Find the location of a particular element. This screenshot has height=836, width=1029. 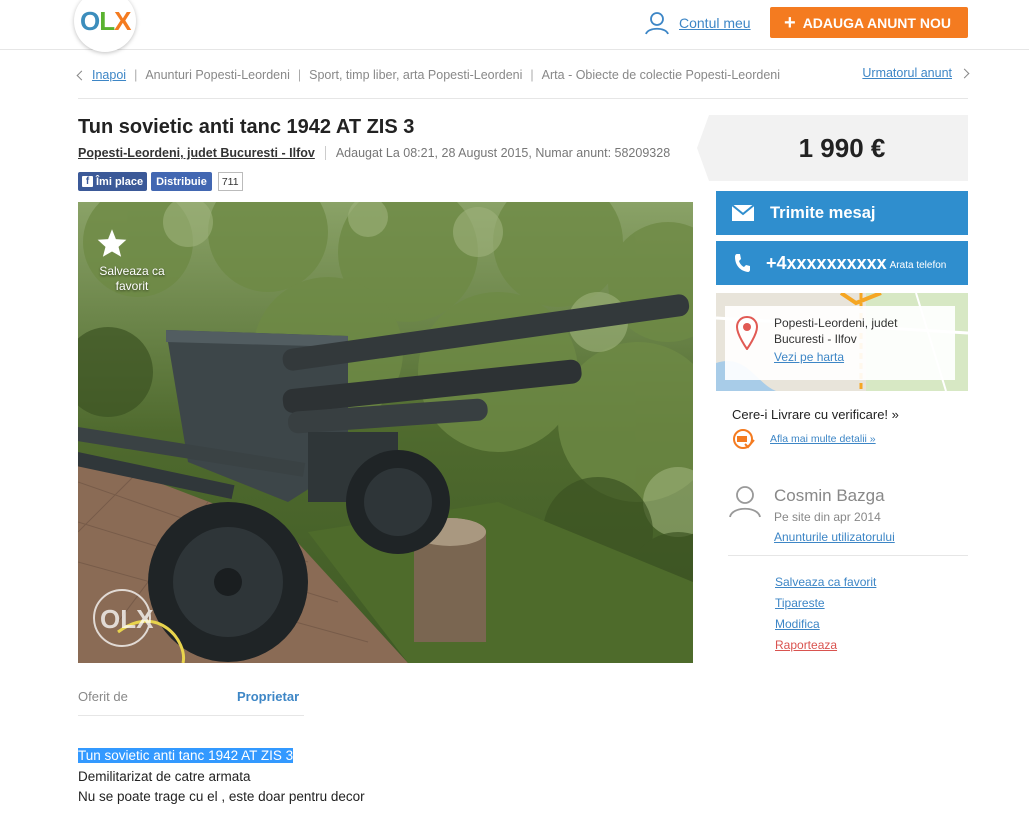

site-header: OLX Contul meu + ADAUGA ANUNT NOU is located at coordinates (514, 26).